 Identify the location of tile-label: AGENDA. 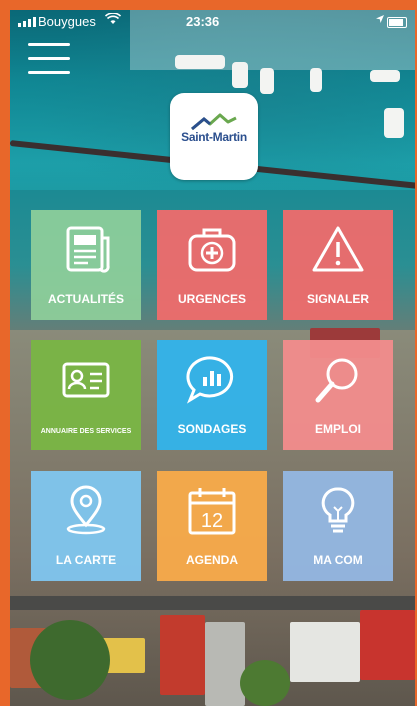
(211, 560).